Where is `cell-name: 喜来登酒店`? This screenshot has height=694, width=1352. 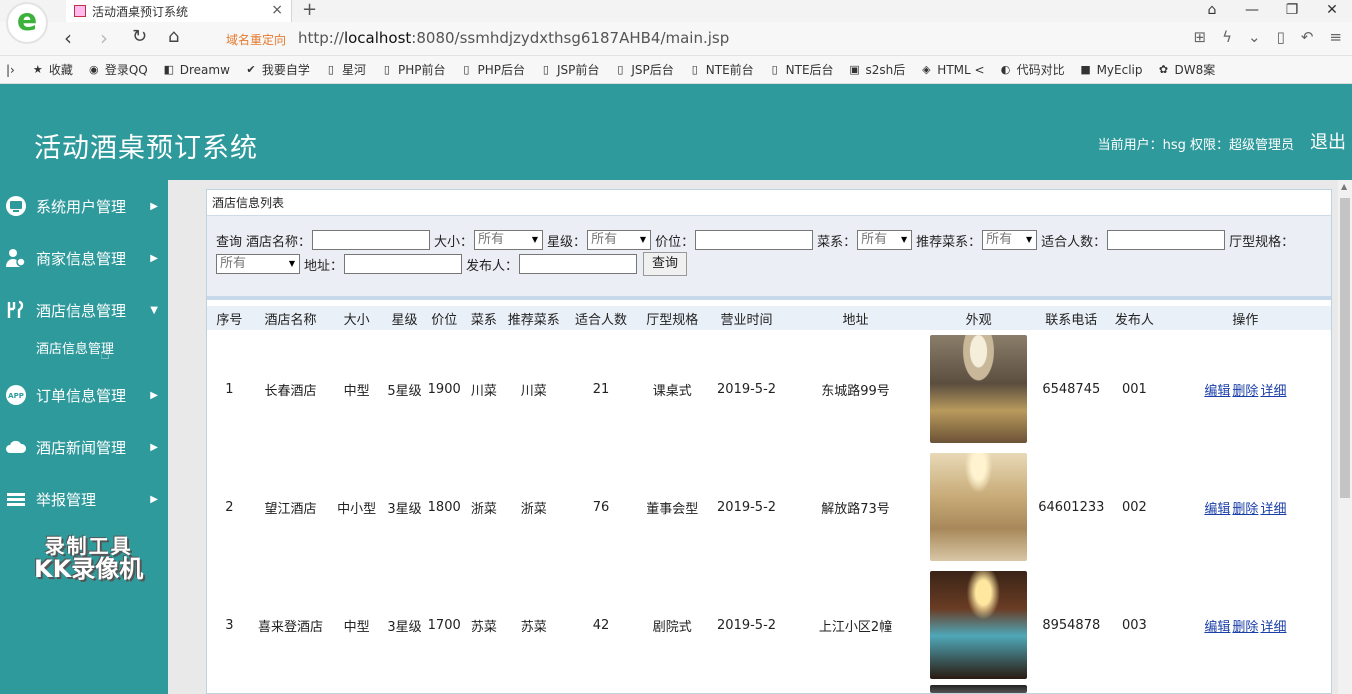
cell-name: 喜来登酒店 is located at coordinates (290, 627).